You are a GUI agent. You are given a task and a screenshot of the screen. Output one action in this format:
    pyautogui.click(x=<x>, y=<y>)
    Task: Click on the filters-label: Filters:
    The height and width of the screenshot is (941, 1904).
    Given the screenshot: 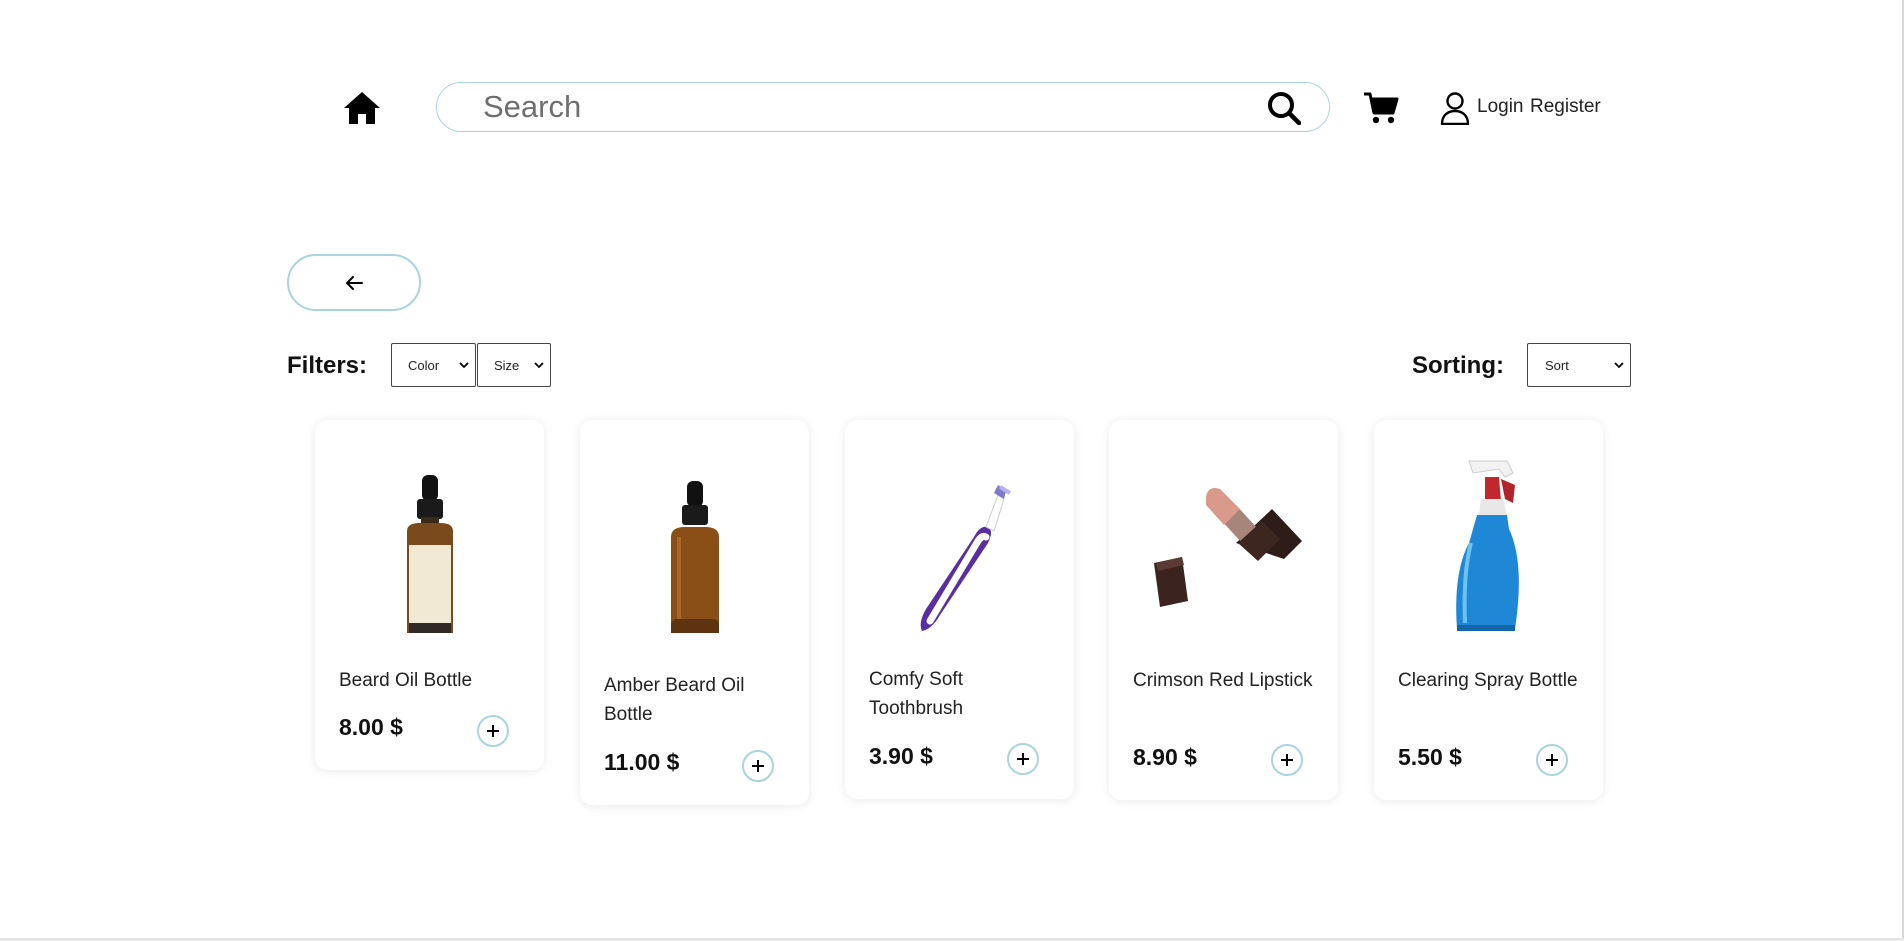 What is the action you would take?
    pyautogui.click(x=327, y=365)
    